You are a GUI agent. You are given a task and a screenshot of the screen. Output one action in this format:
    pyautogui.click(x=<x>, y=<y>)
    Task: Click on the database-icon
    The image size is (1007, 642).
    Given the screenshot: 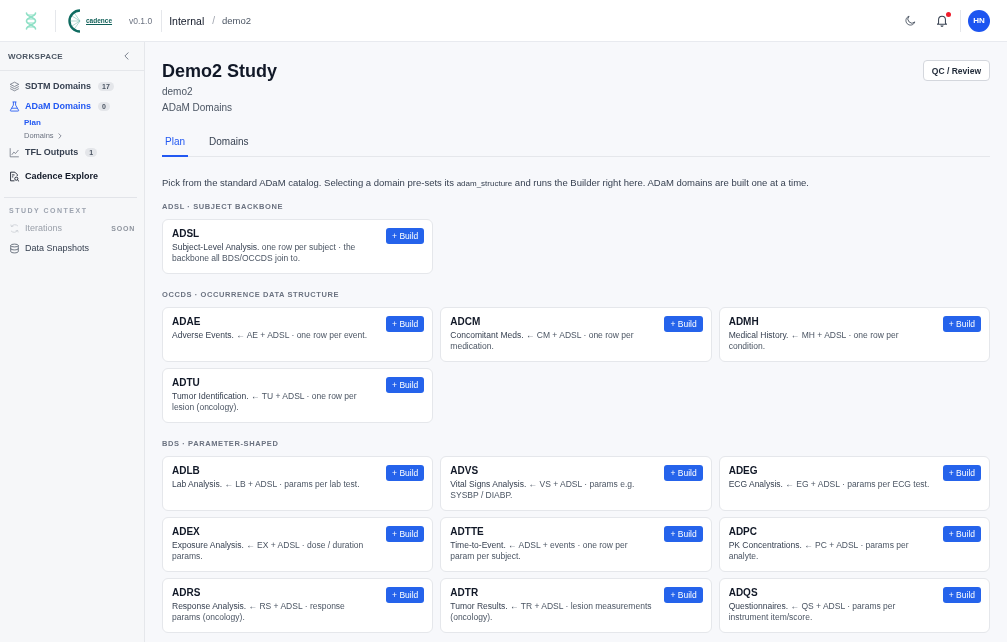 What is the action you would take?
    pyautogui.click(x=14, y=248)
    